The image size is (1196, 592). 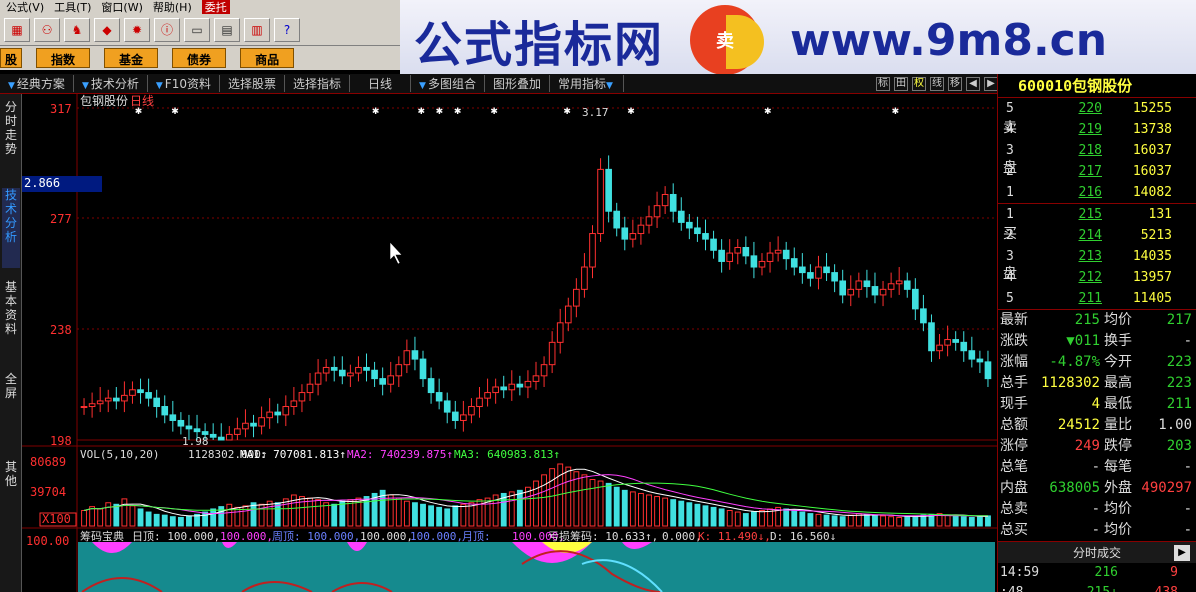 I want to click on menu-window: 窗口(W), so click(x=121, y=7).